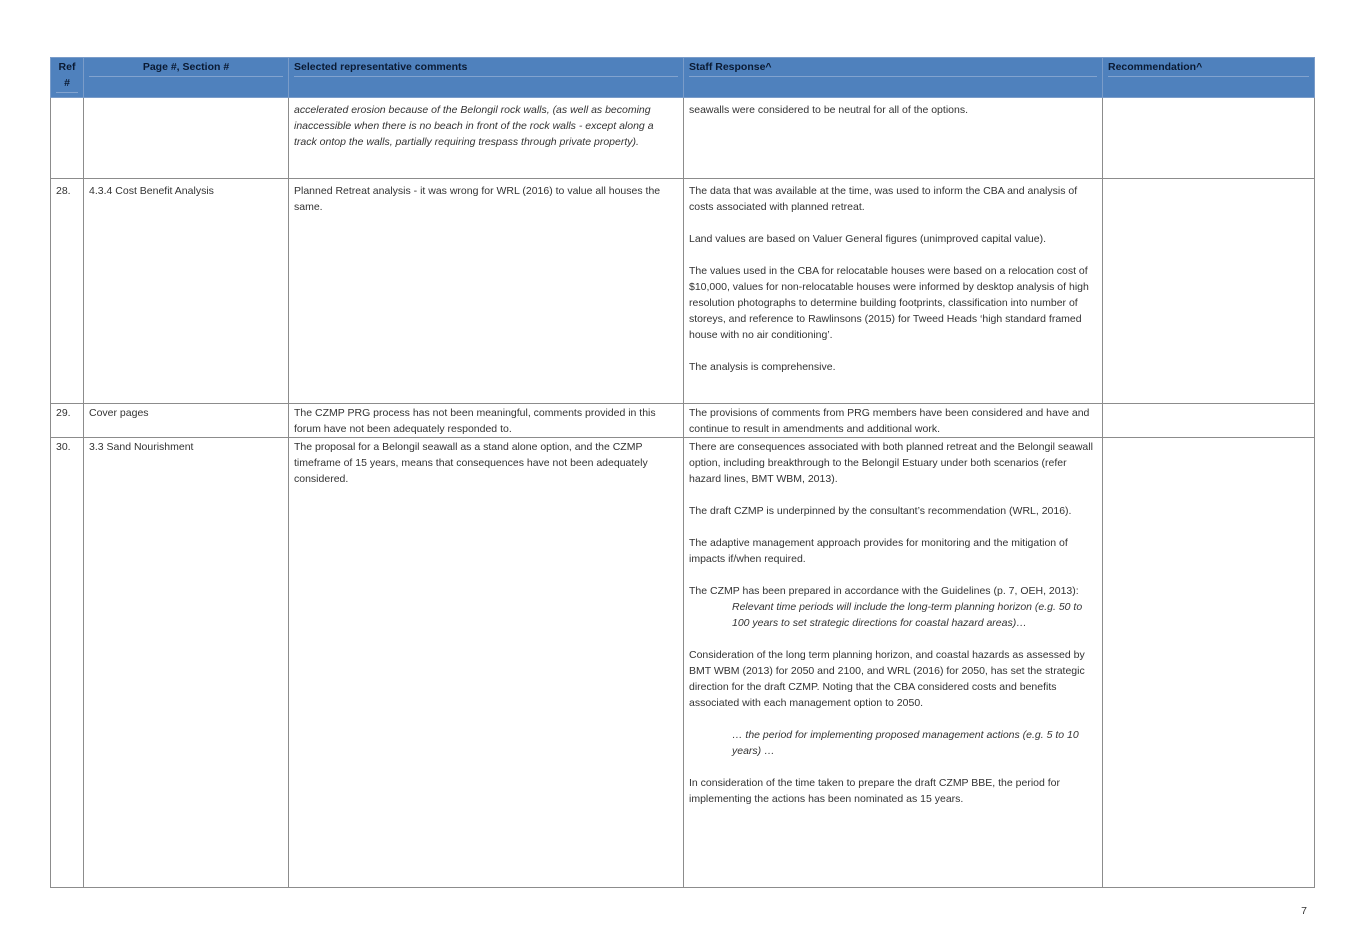 The width and height of the screenshot is (1363, 947). I want to click on page-number: 7, so click(1304, 911).